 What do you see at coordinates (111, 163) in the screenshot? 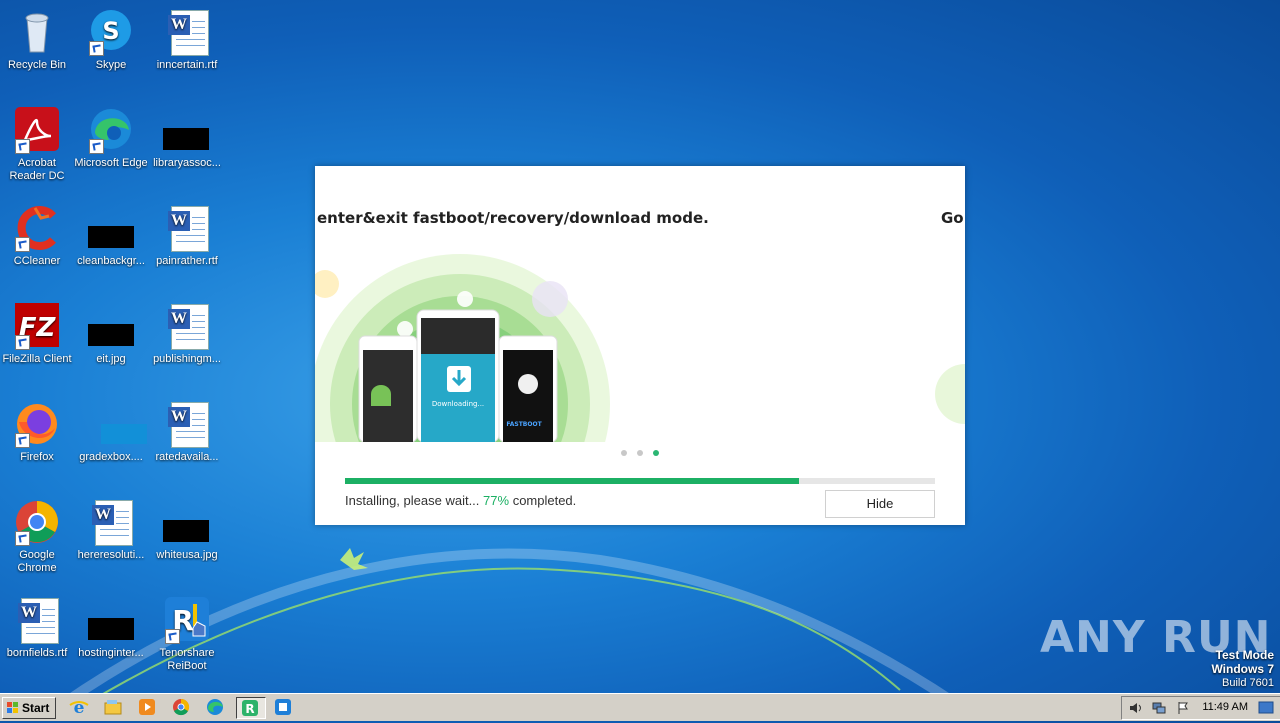
I see `desktop-icon-label: Microsoft Edge` at bounding box center [111, 163].